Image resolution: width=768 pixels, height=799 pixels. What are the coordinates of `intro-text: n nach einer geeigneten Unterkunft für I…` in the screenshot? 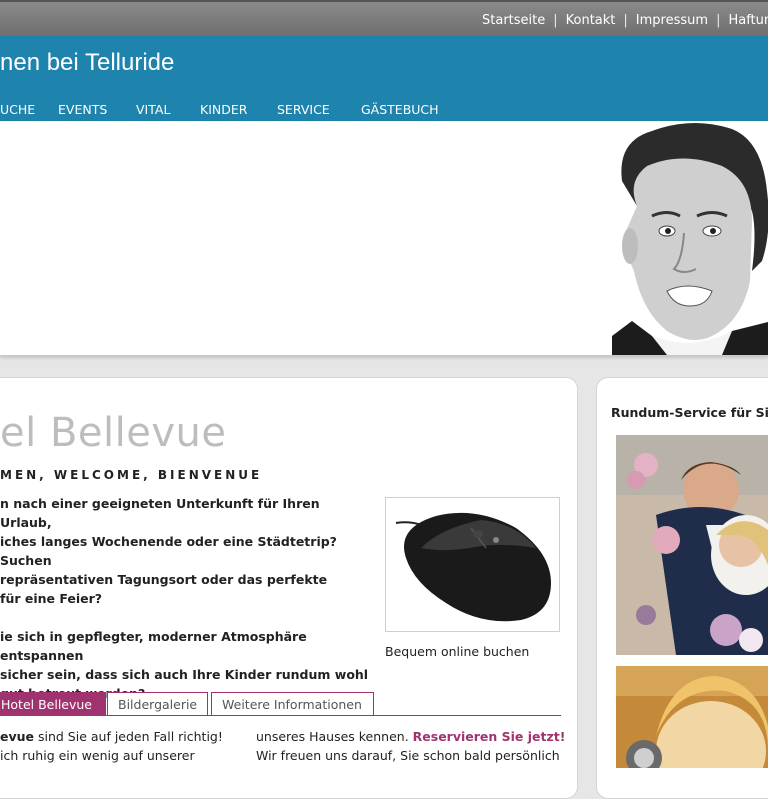 It's located at (186, 608).